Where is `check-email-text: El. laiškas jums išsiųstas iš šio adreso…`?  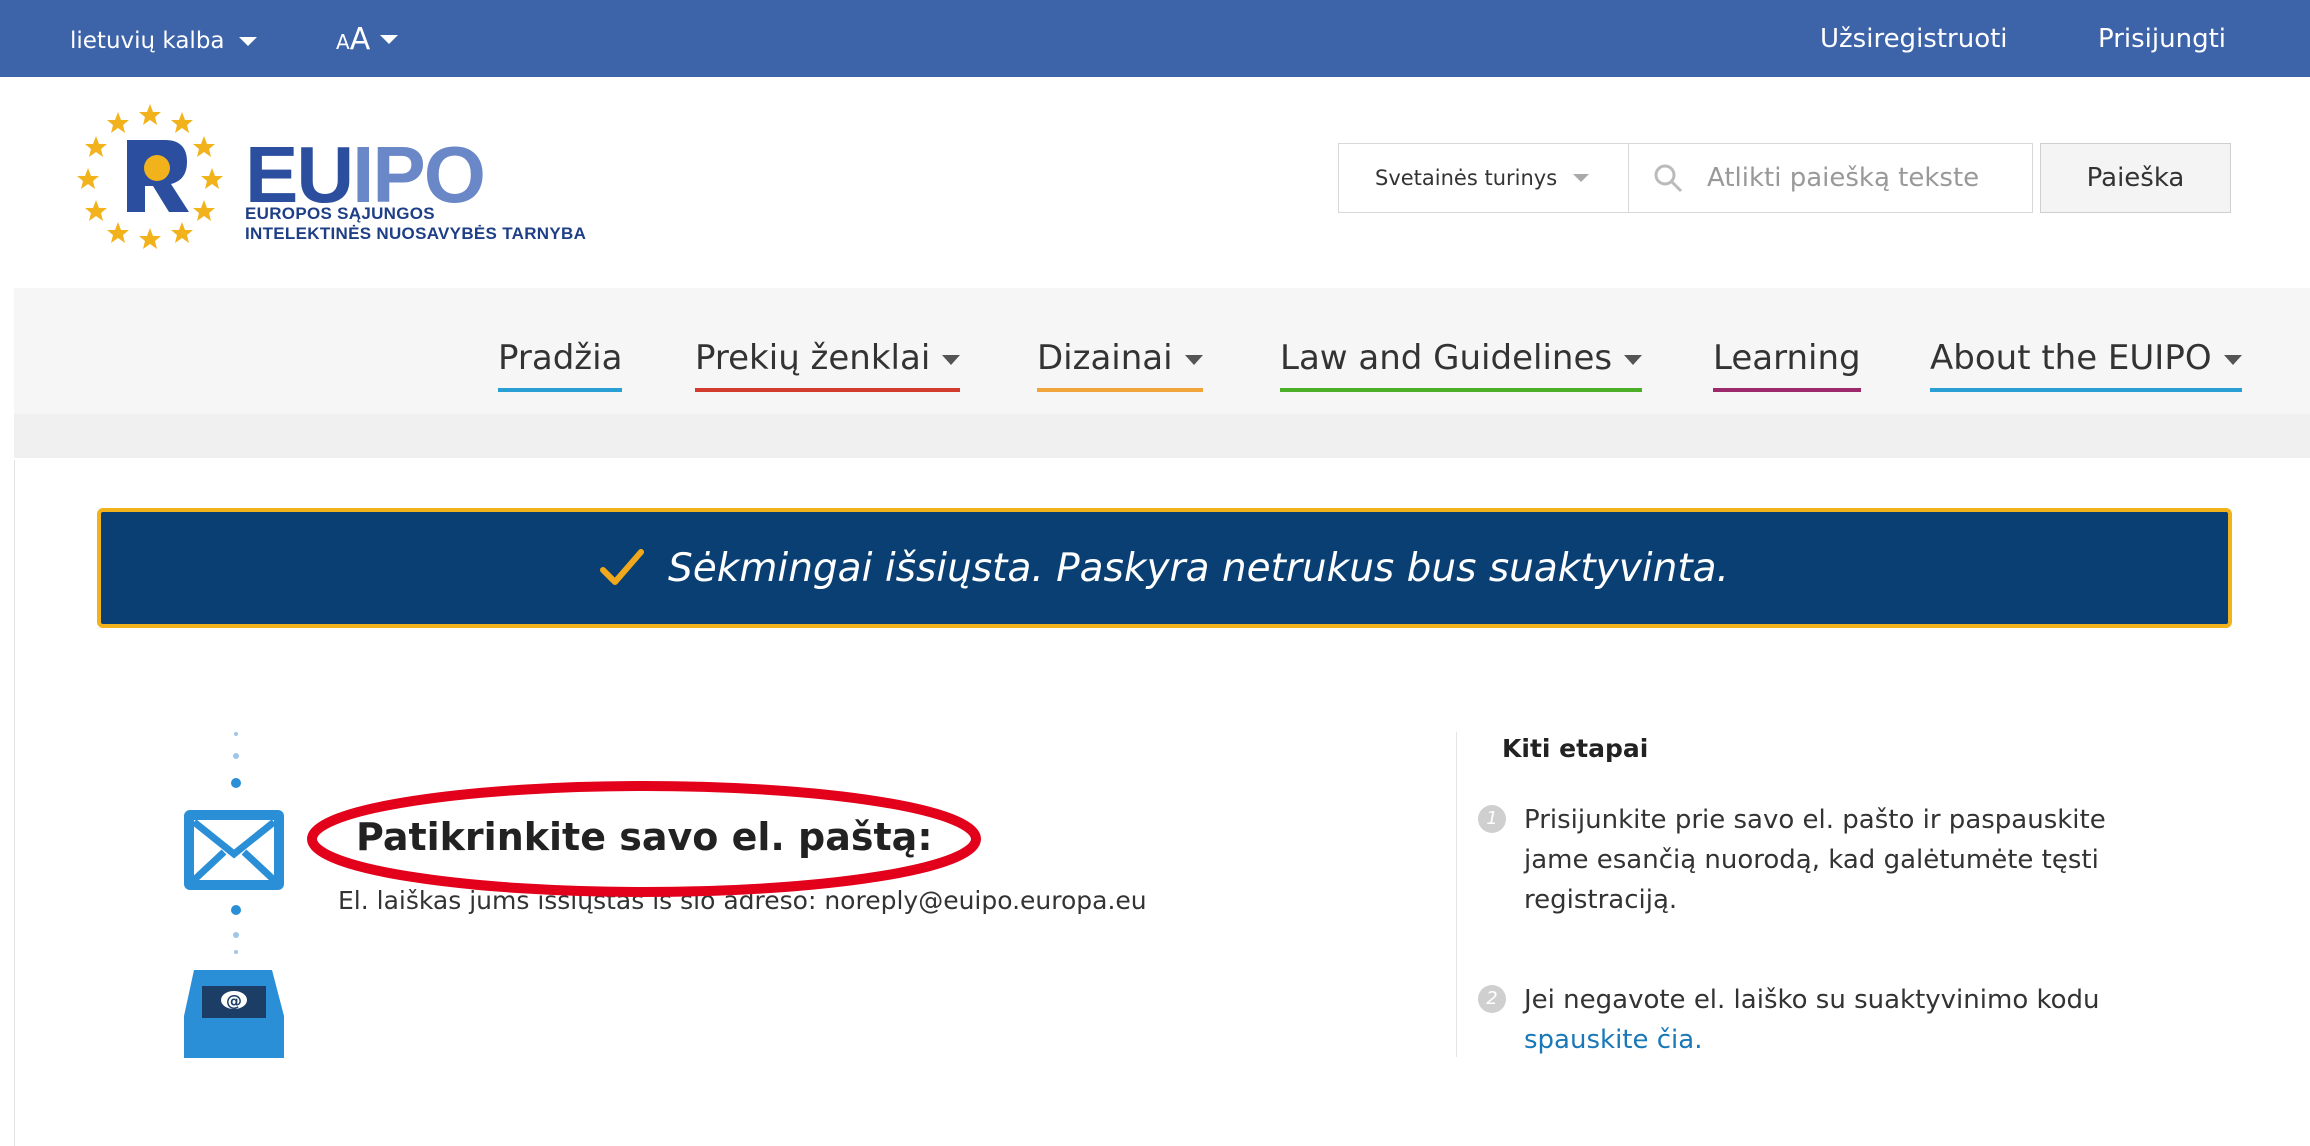
check-email-text: El. laiškas jums išsiųstas iš šio adreso… is located at coordinates (742, 900).